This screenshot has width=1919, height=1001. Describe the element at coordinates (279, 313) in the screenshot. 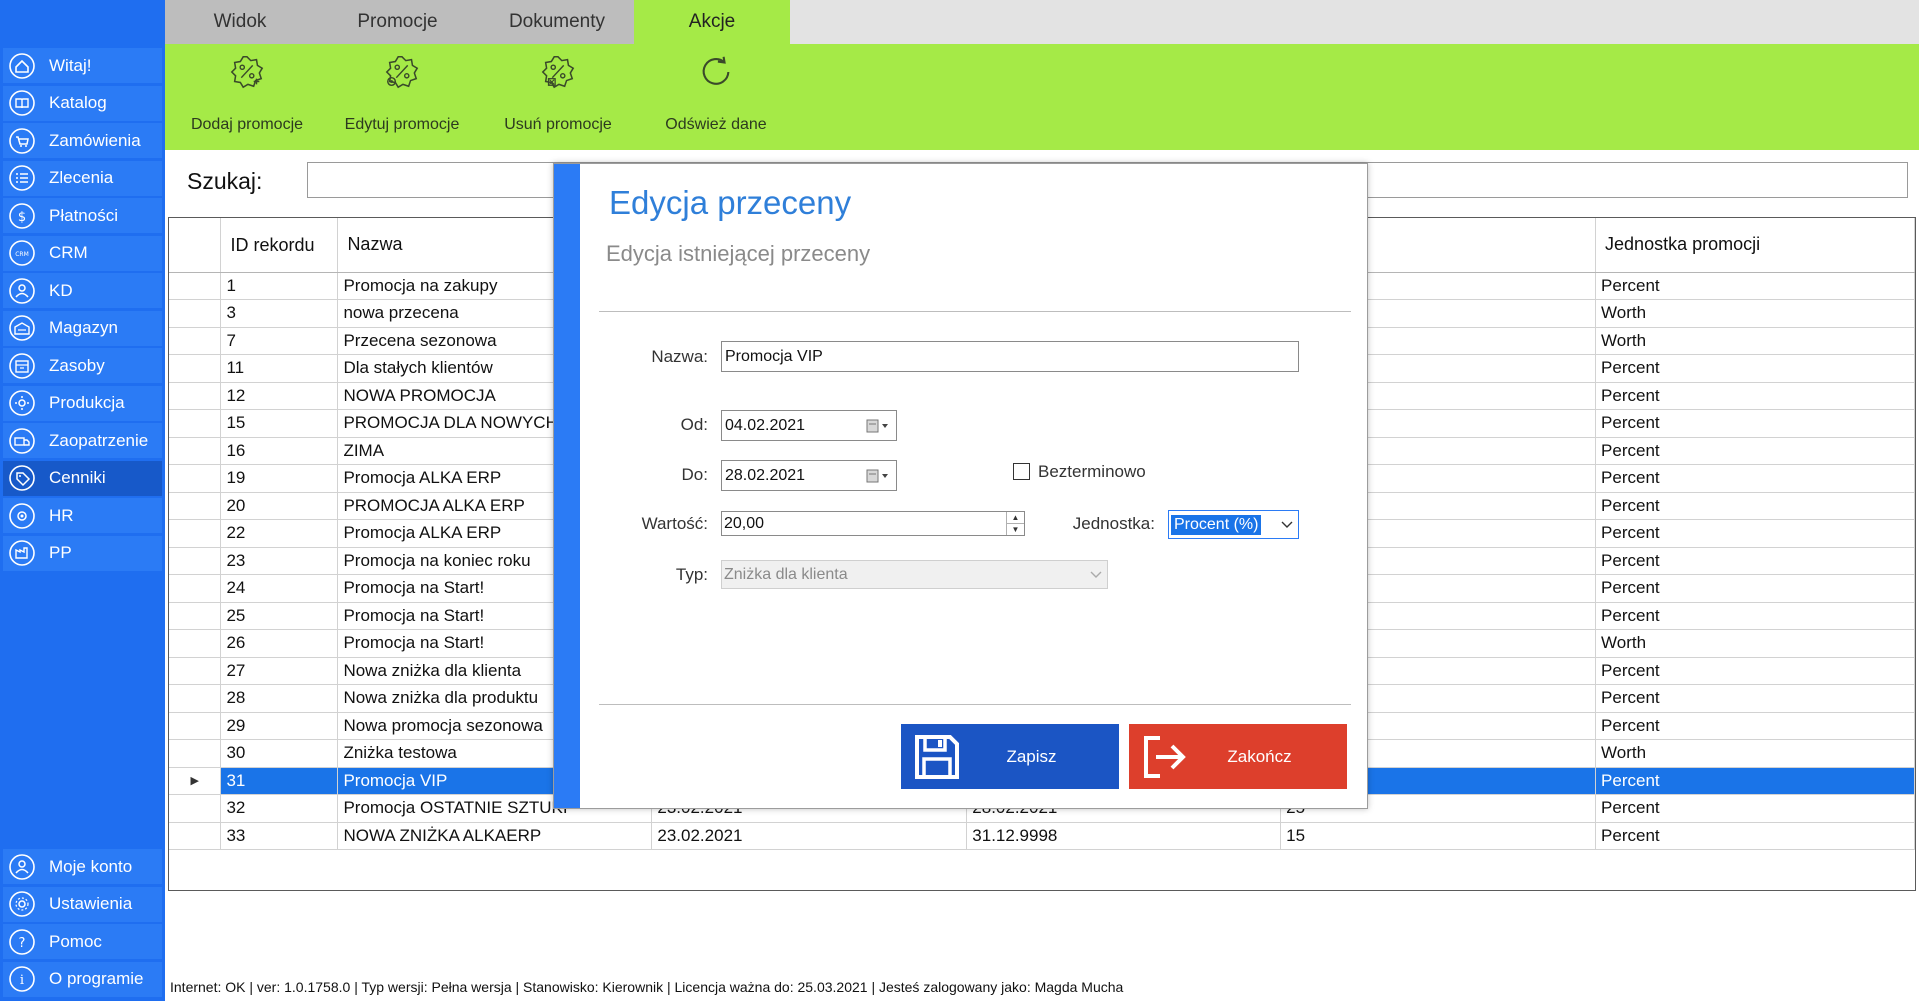

I see `cell-id: 3` at that location.